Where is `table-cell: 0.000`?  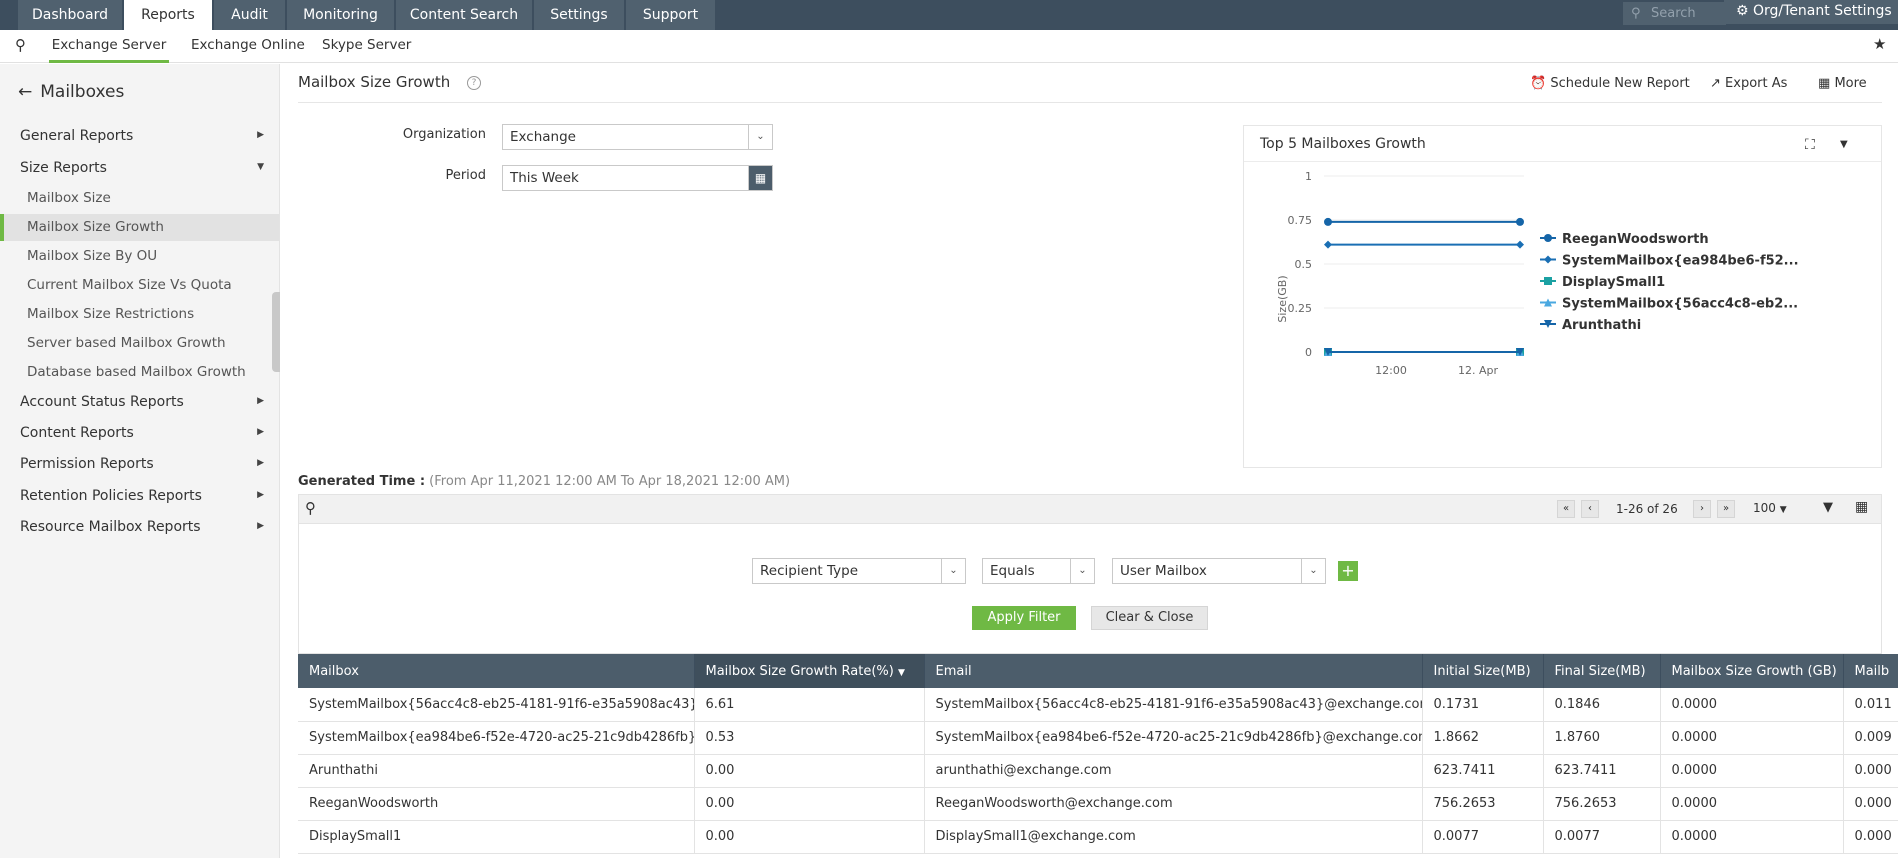 table-cell: 0.000 is located at coordinates (1870, 837).